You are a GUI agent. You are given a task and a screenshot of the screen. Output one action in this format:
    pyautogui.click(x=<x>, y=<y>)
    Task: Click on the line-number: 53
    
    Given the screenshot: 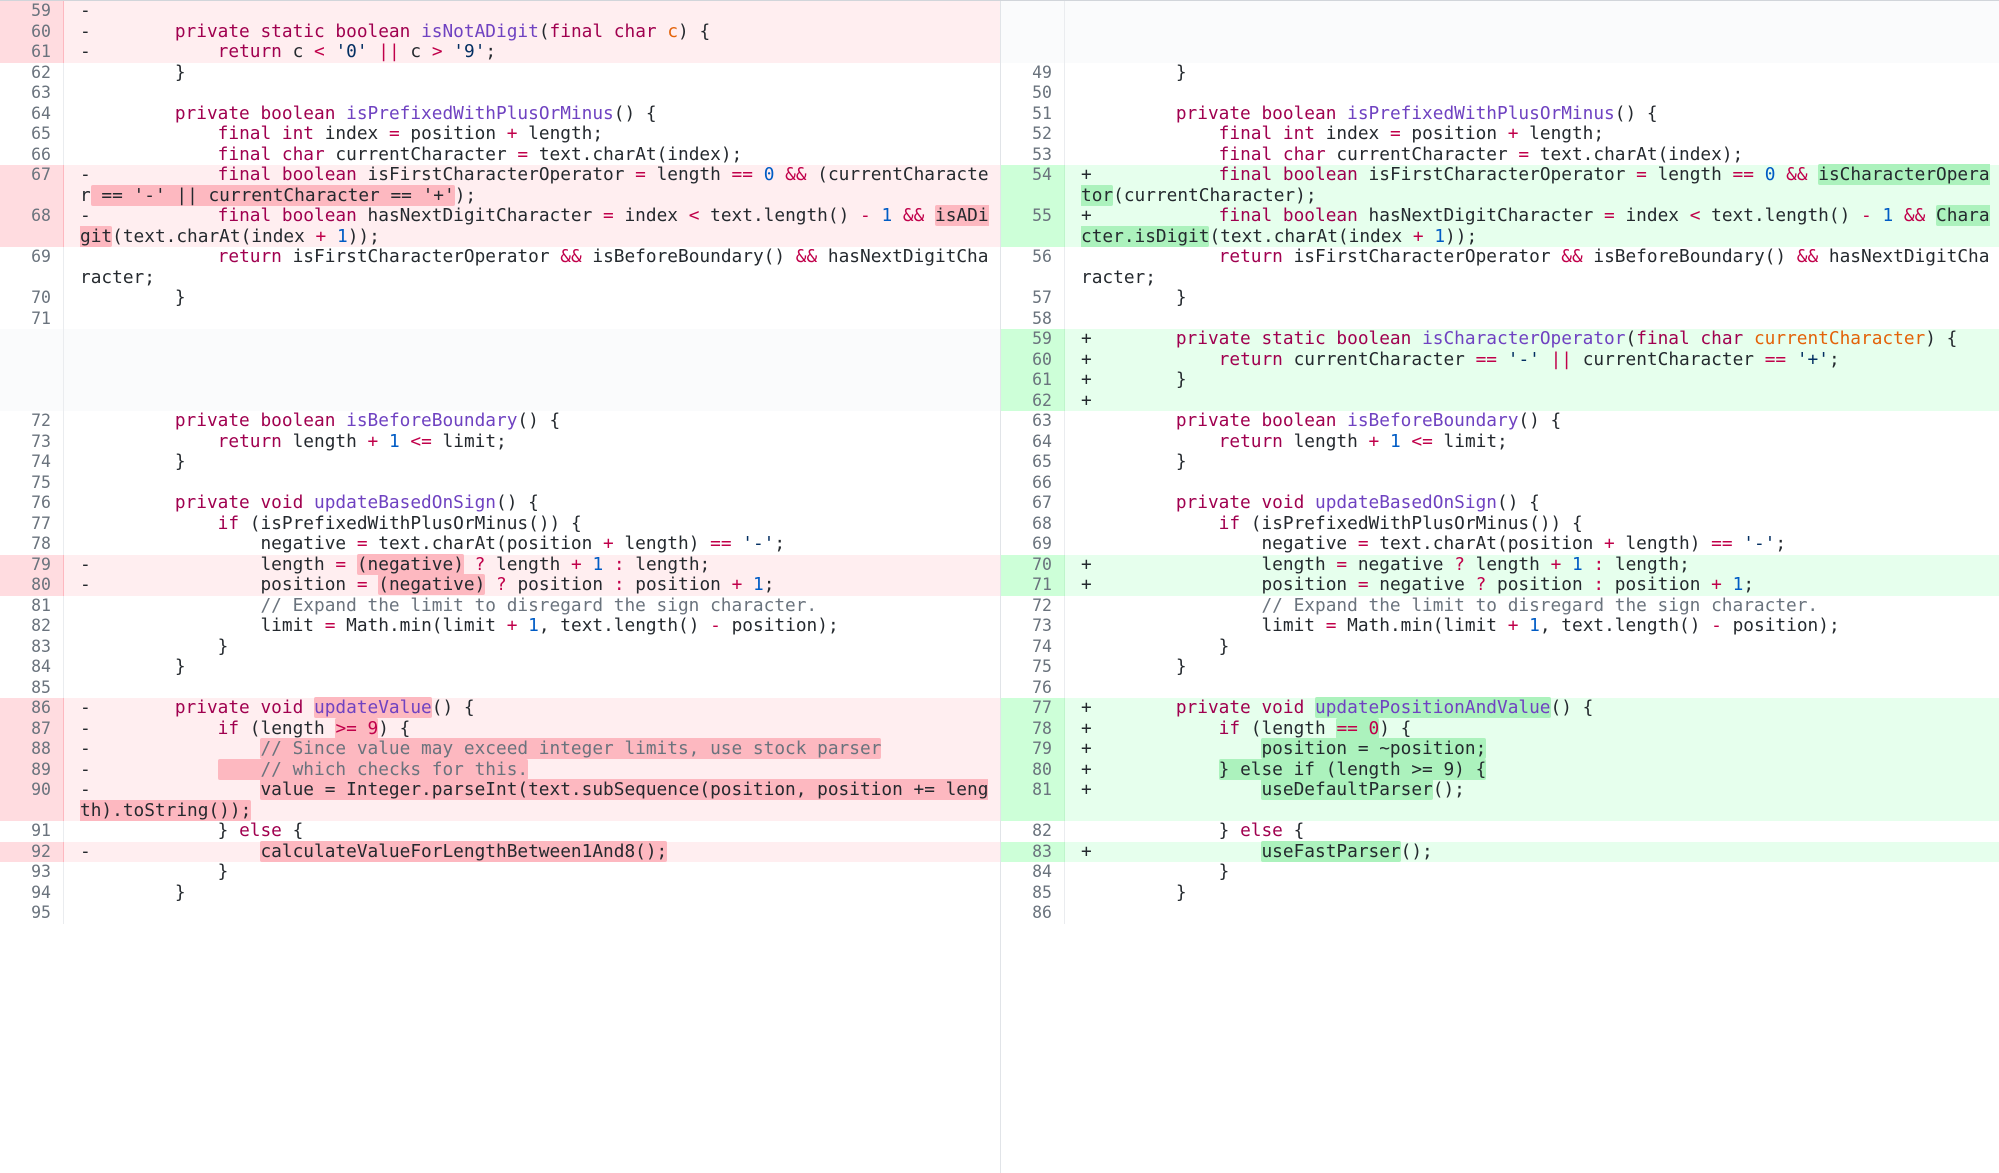 What is the action you would take?
    pyautogui.click(x=1033, y=154)
    